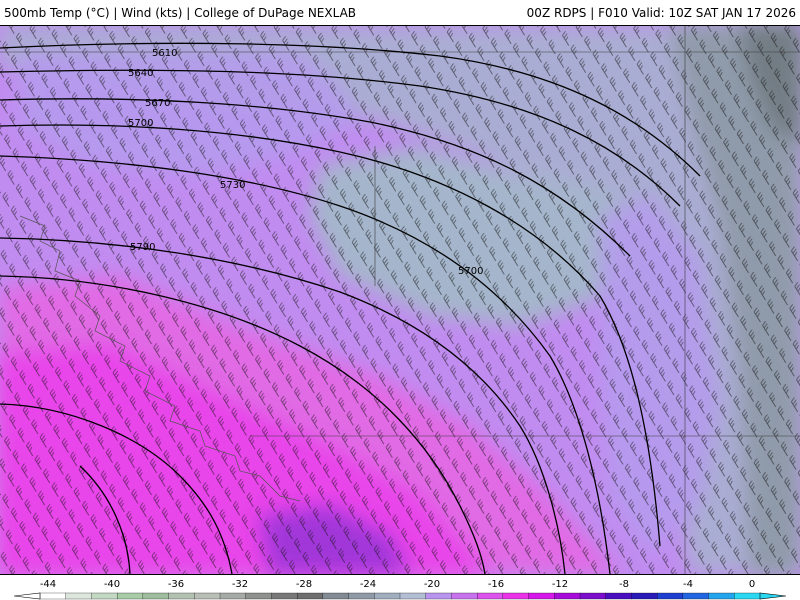 The image size is (800, 600). What do you see at coordinates (752, 584) in the screenshot?
I see `colorbar-tick-label: 0` at bounding box center [752, 584].